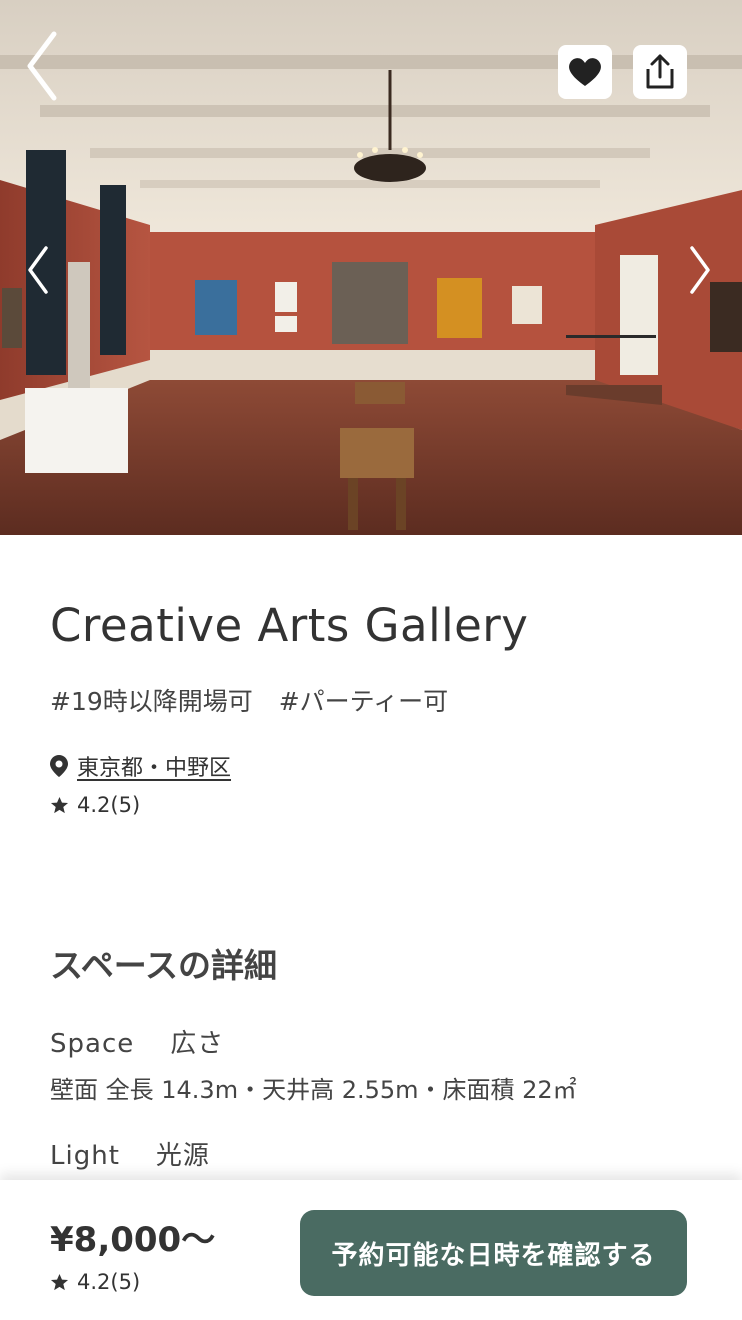 This screenshot has width=742, height=1320. I want to click on map-pin-icon, so click(59, 766).